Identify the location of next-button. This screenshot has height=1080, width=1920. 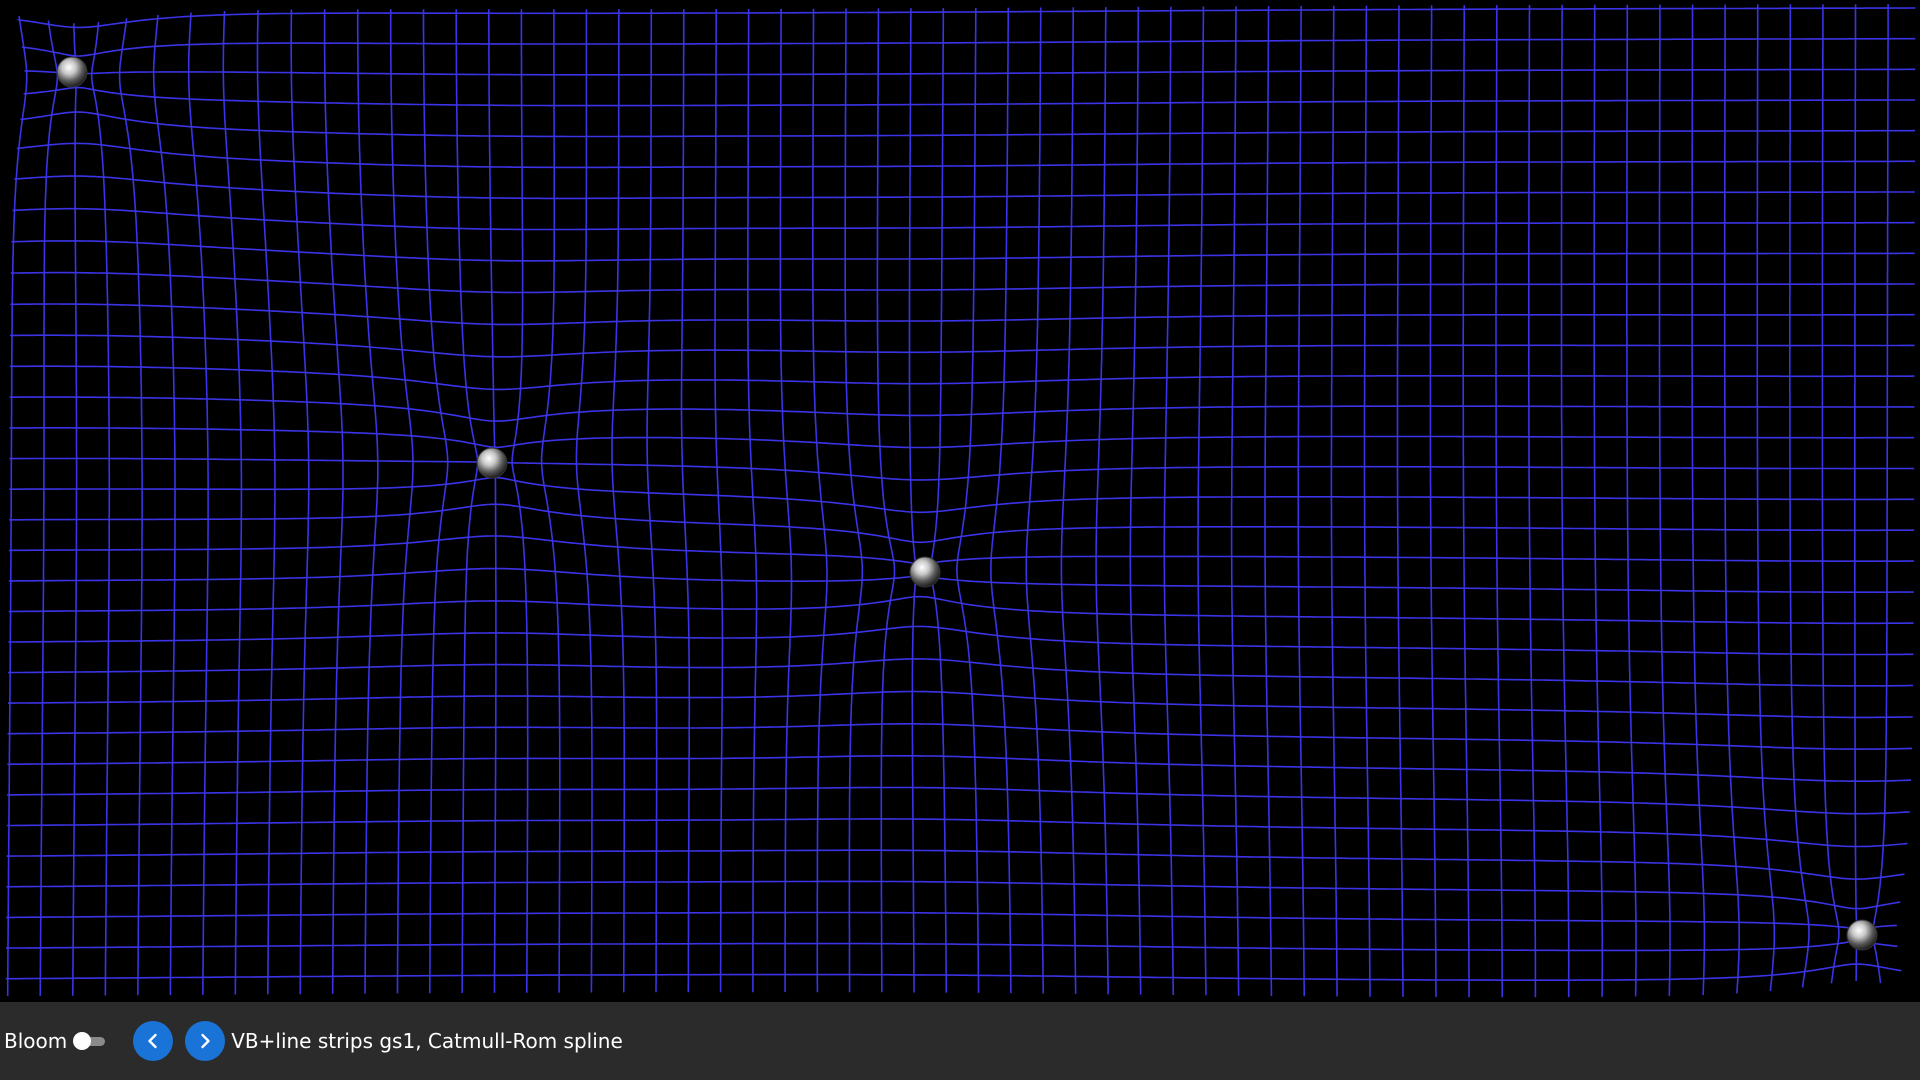
(205, 1041).